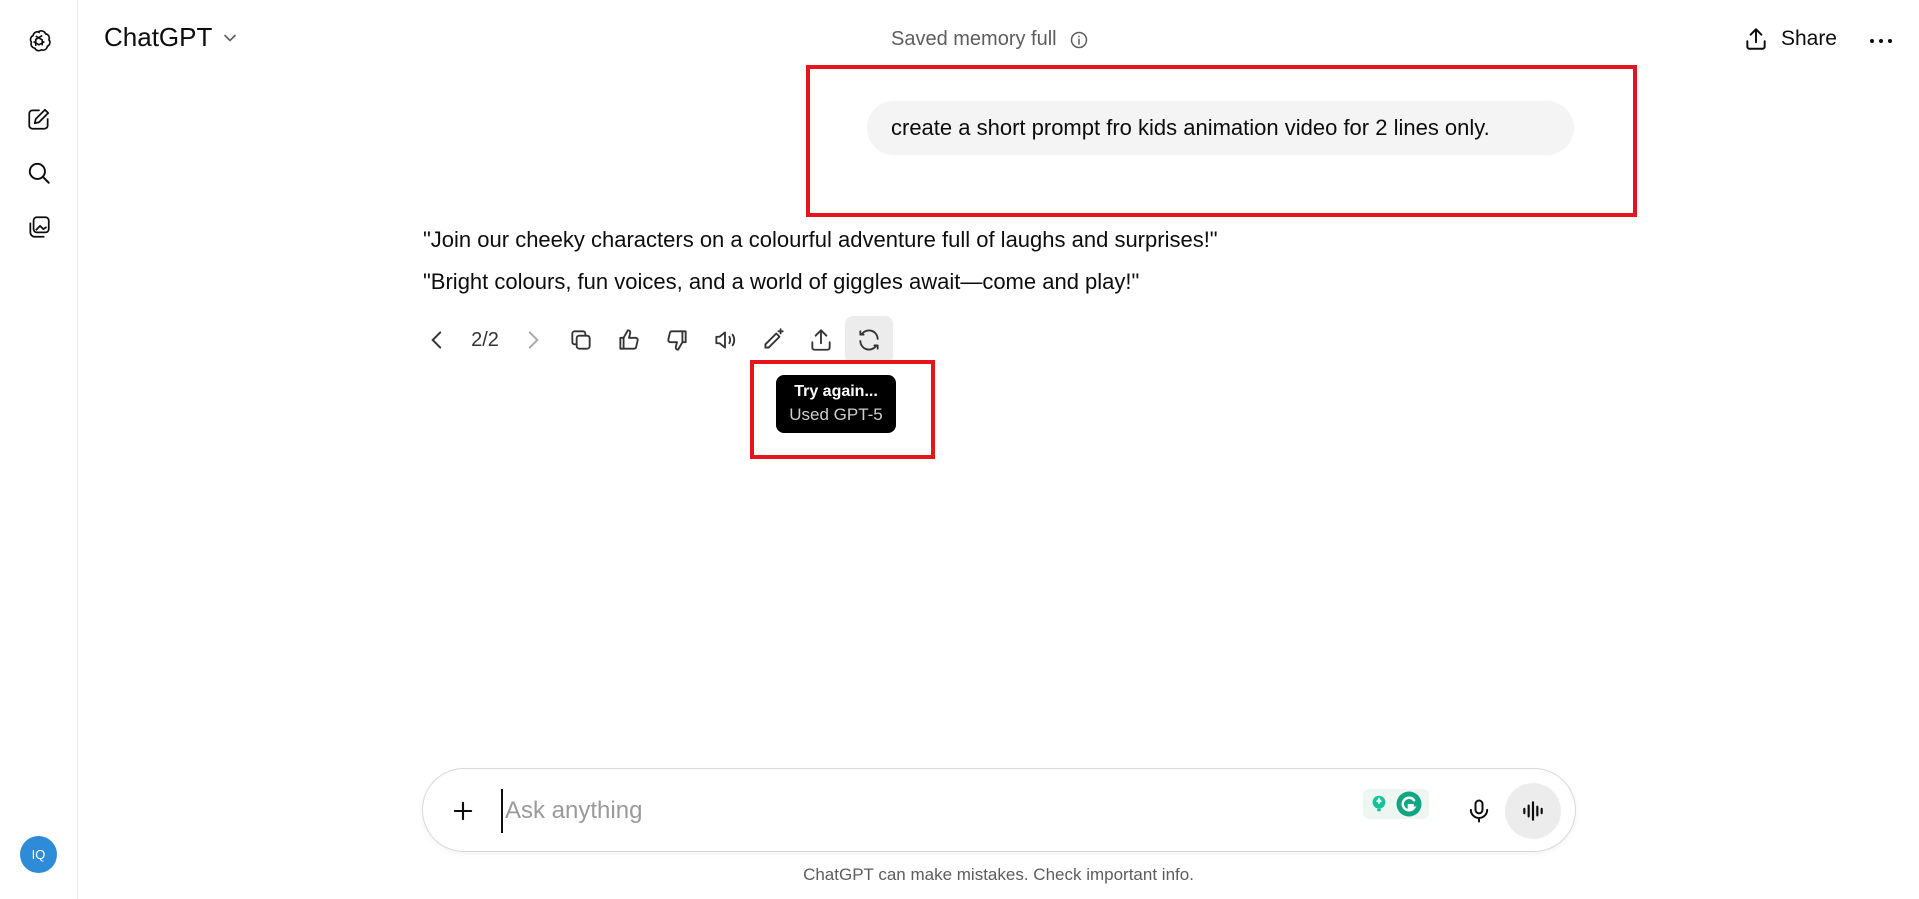 This screenshot has height=899, width=1919. Describe the element at coordinates (463, 811) in the screenshot. I see `plus-icon` at that location.